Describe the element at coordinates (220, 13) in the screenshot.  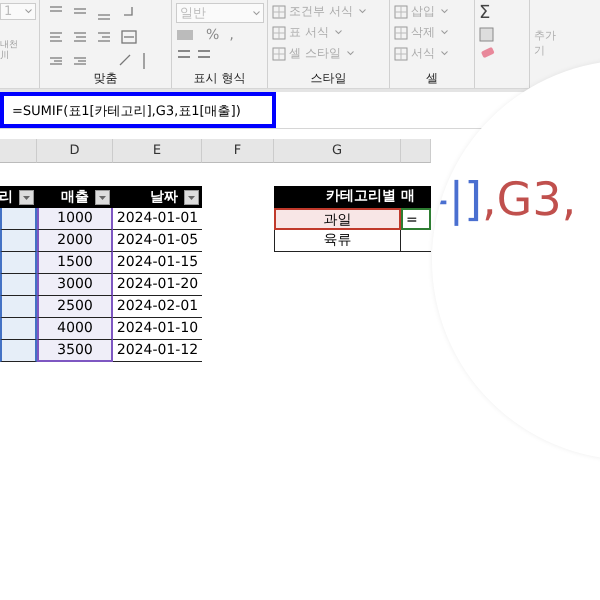
I see `number-format-dropdown: 일반` at that location.